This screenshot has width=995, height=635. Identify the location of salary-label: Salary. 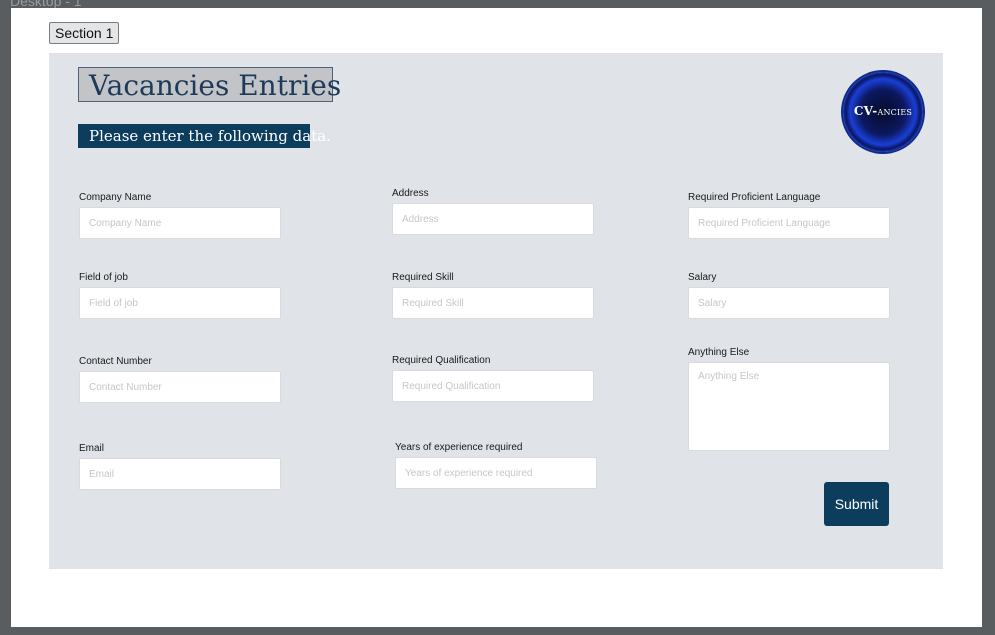
(702, 277).